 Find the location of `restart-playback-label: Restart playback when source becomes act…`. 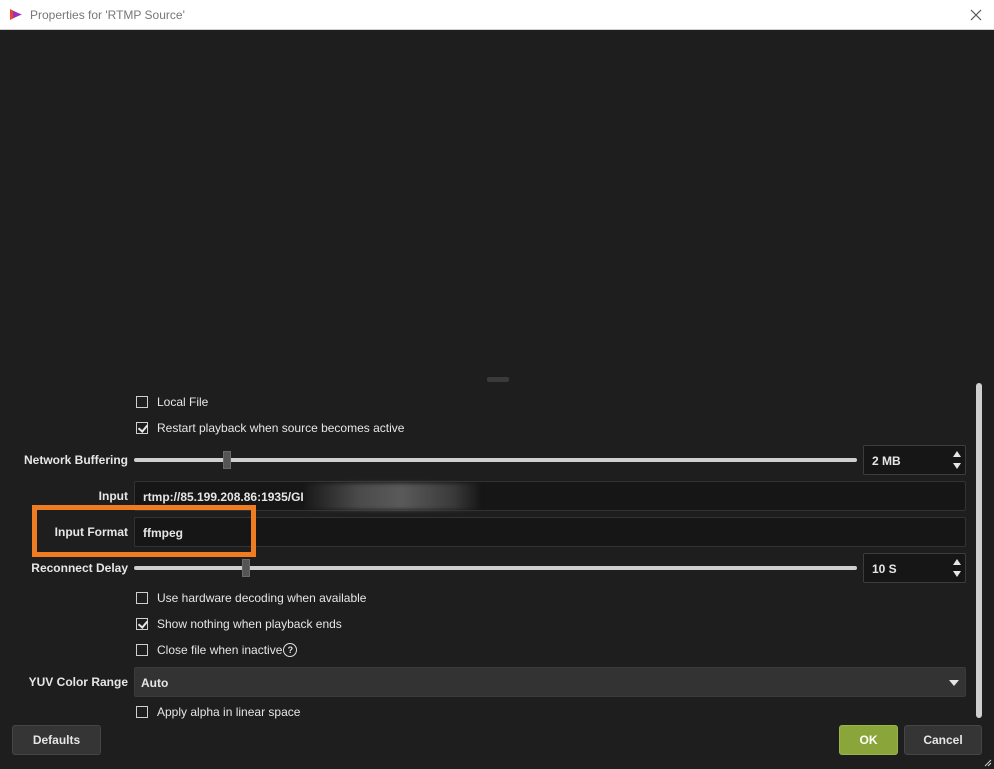

restart-playback-label: Restart playback when source becomes act… is located at coordinates (281, 428).